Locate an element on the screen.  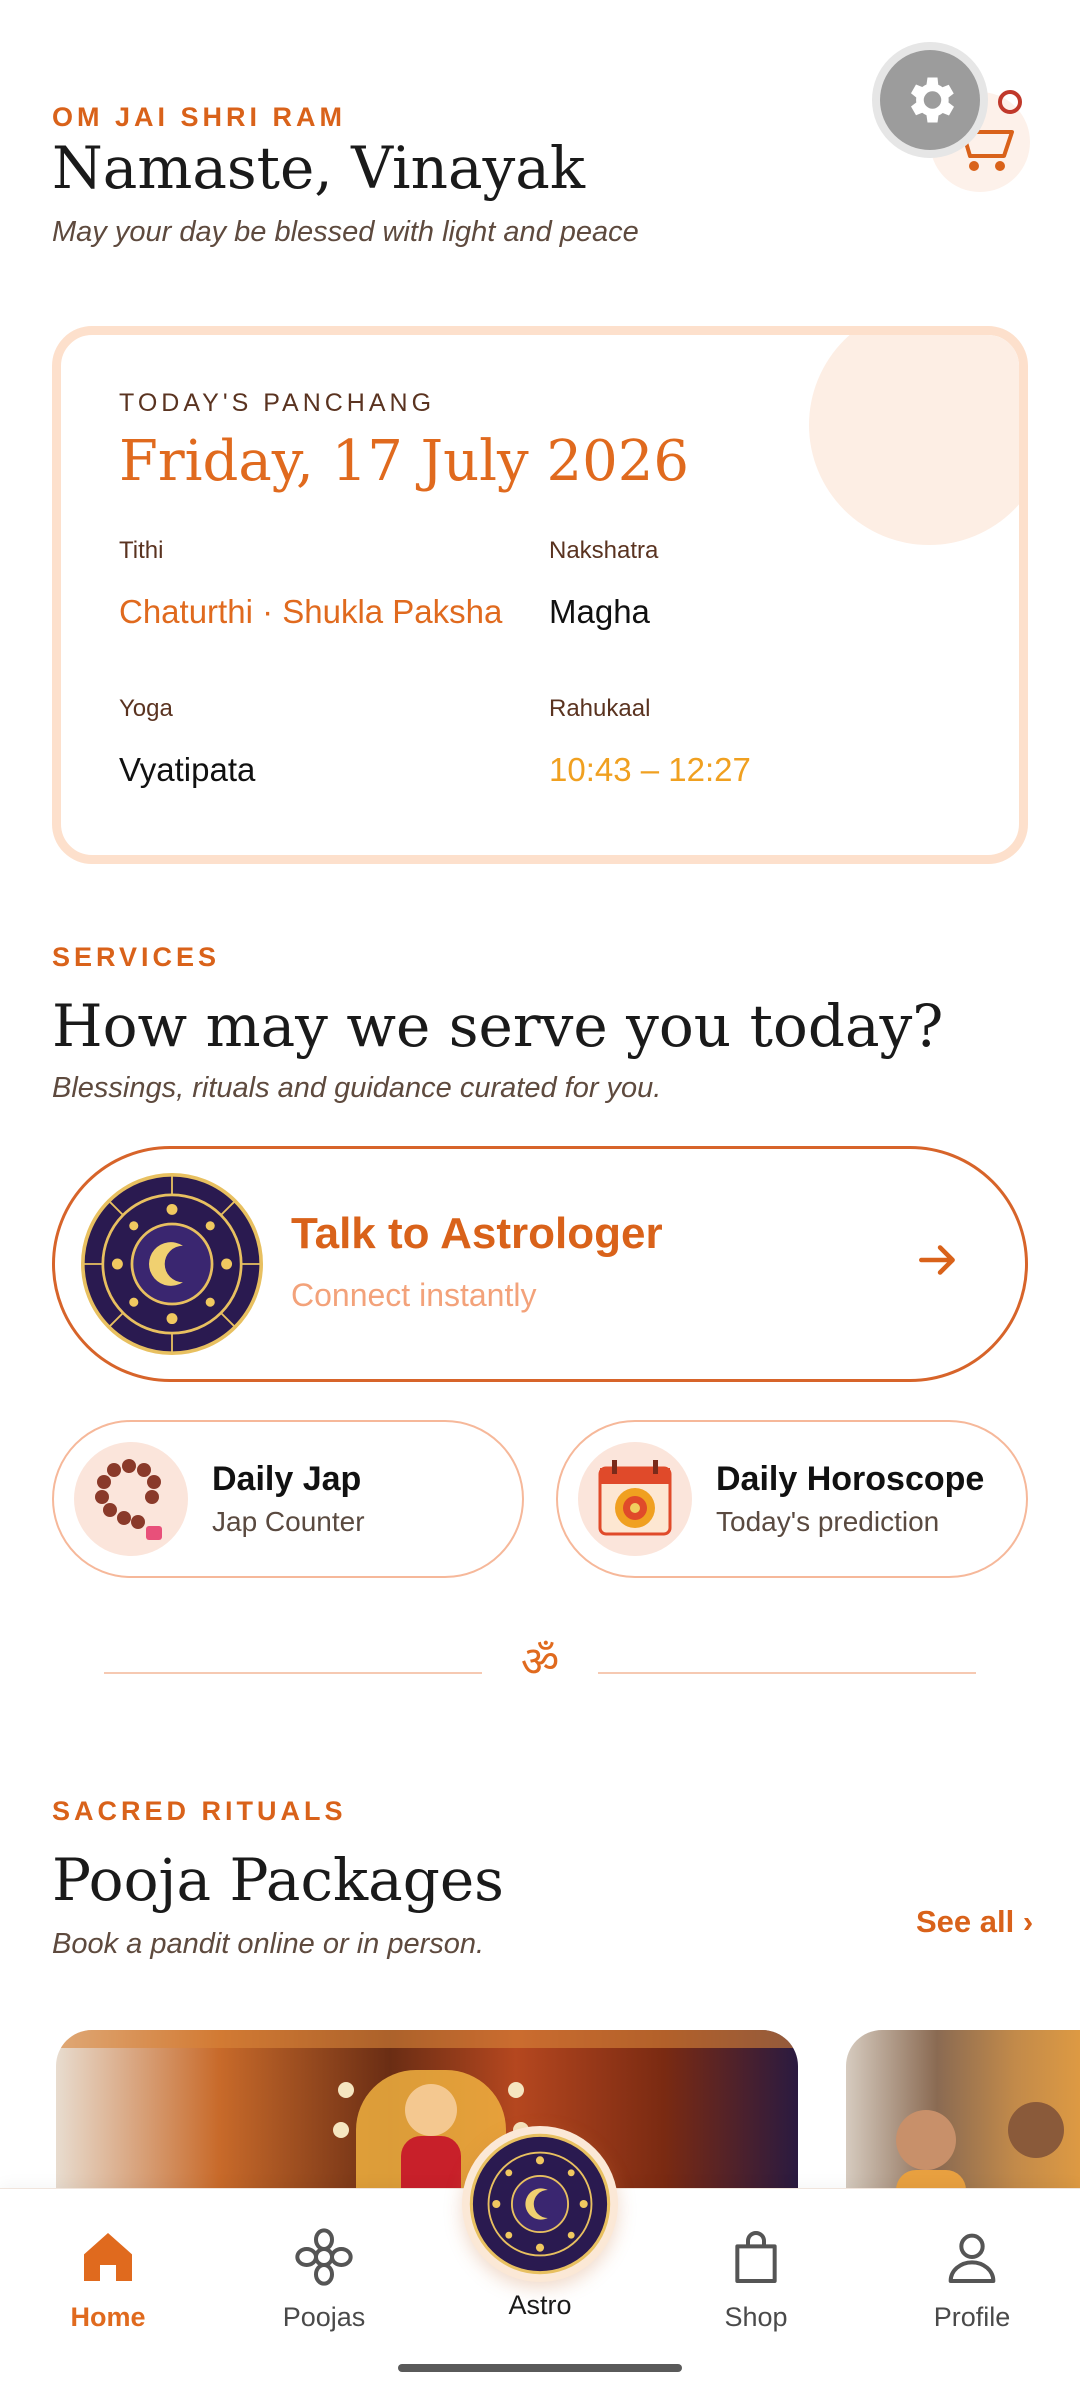
daily-jap-card: Daily Jap Jap Counter is located at coordinates (288, 1499).